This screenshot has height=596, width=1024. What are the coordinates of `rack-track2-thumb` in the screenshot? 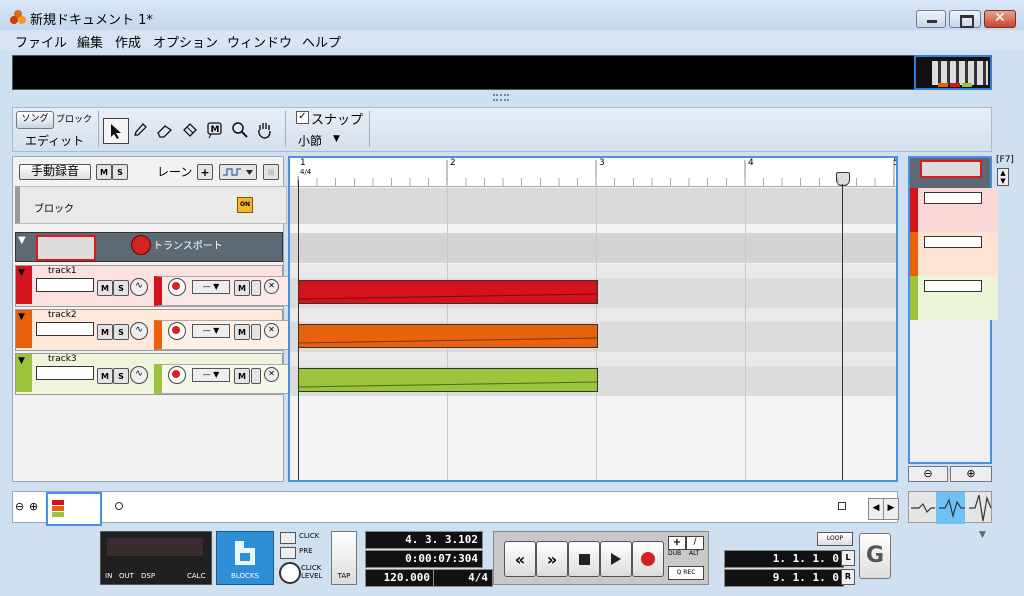 It's located at (954, 254).